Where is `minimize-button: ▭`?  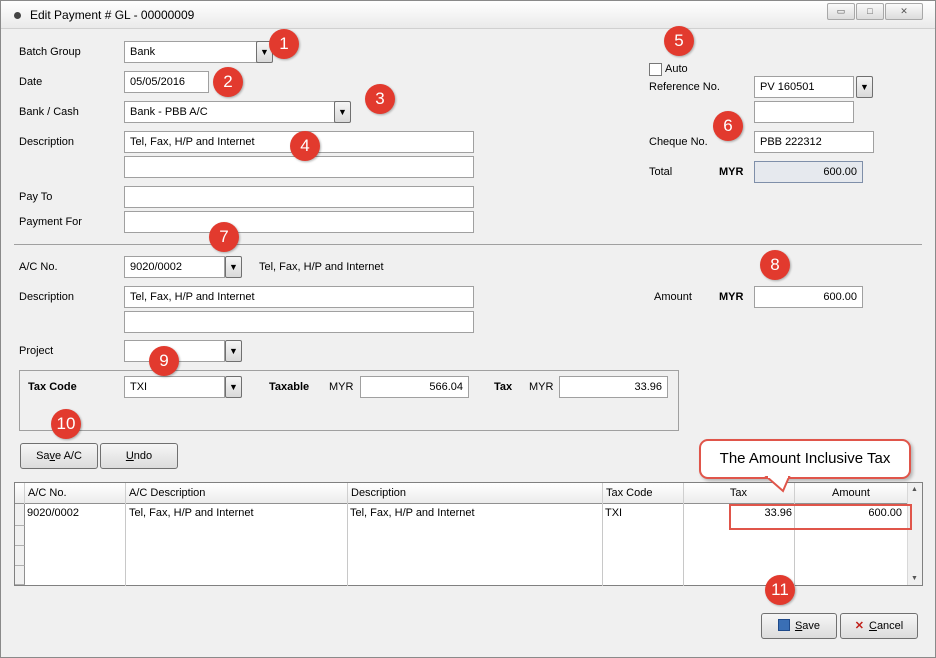
minimize-button: ▭ is located at coordinates (841, 11).